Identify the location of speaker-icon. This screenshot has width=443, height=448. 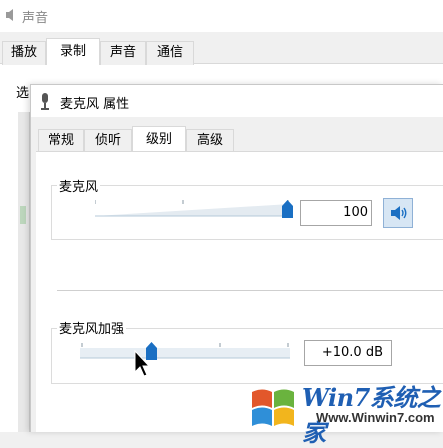
(399, 213).